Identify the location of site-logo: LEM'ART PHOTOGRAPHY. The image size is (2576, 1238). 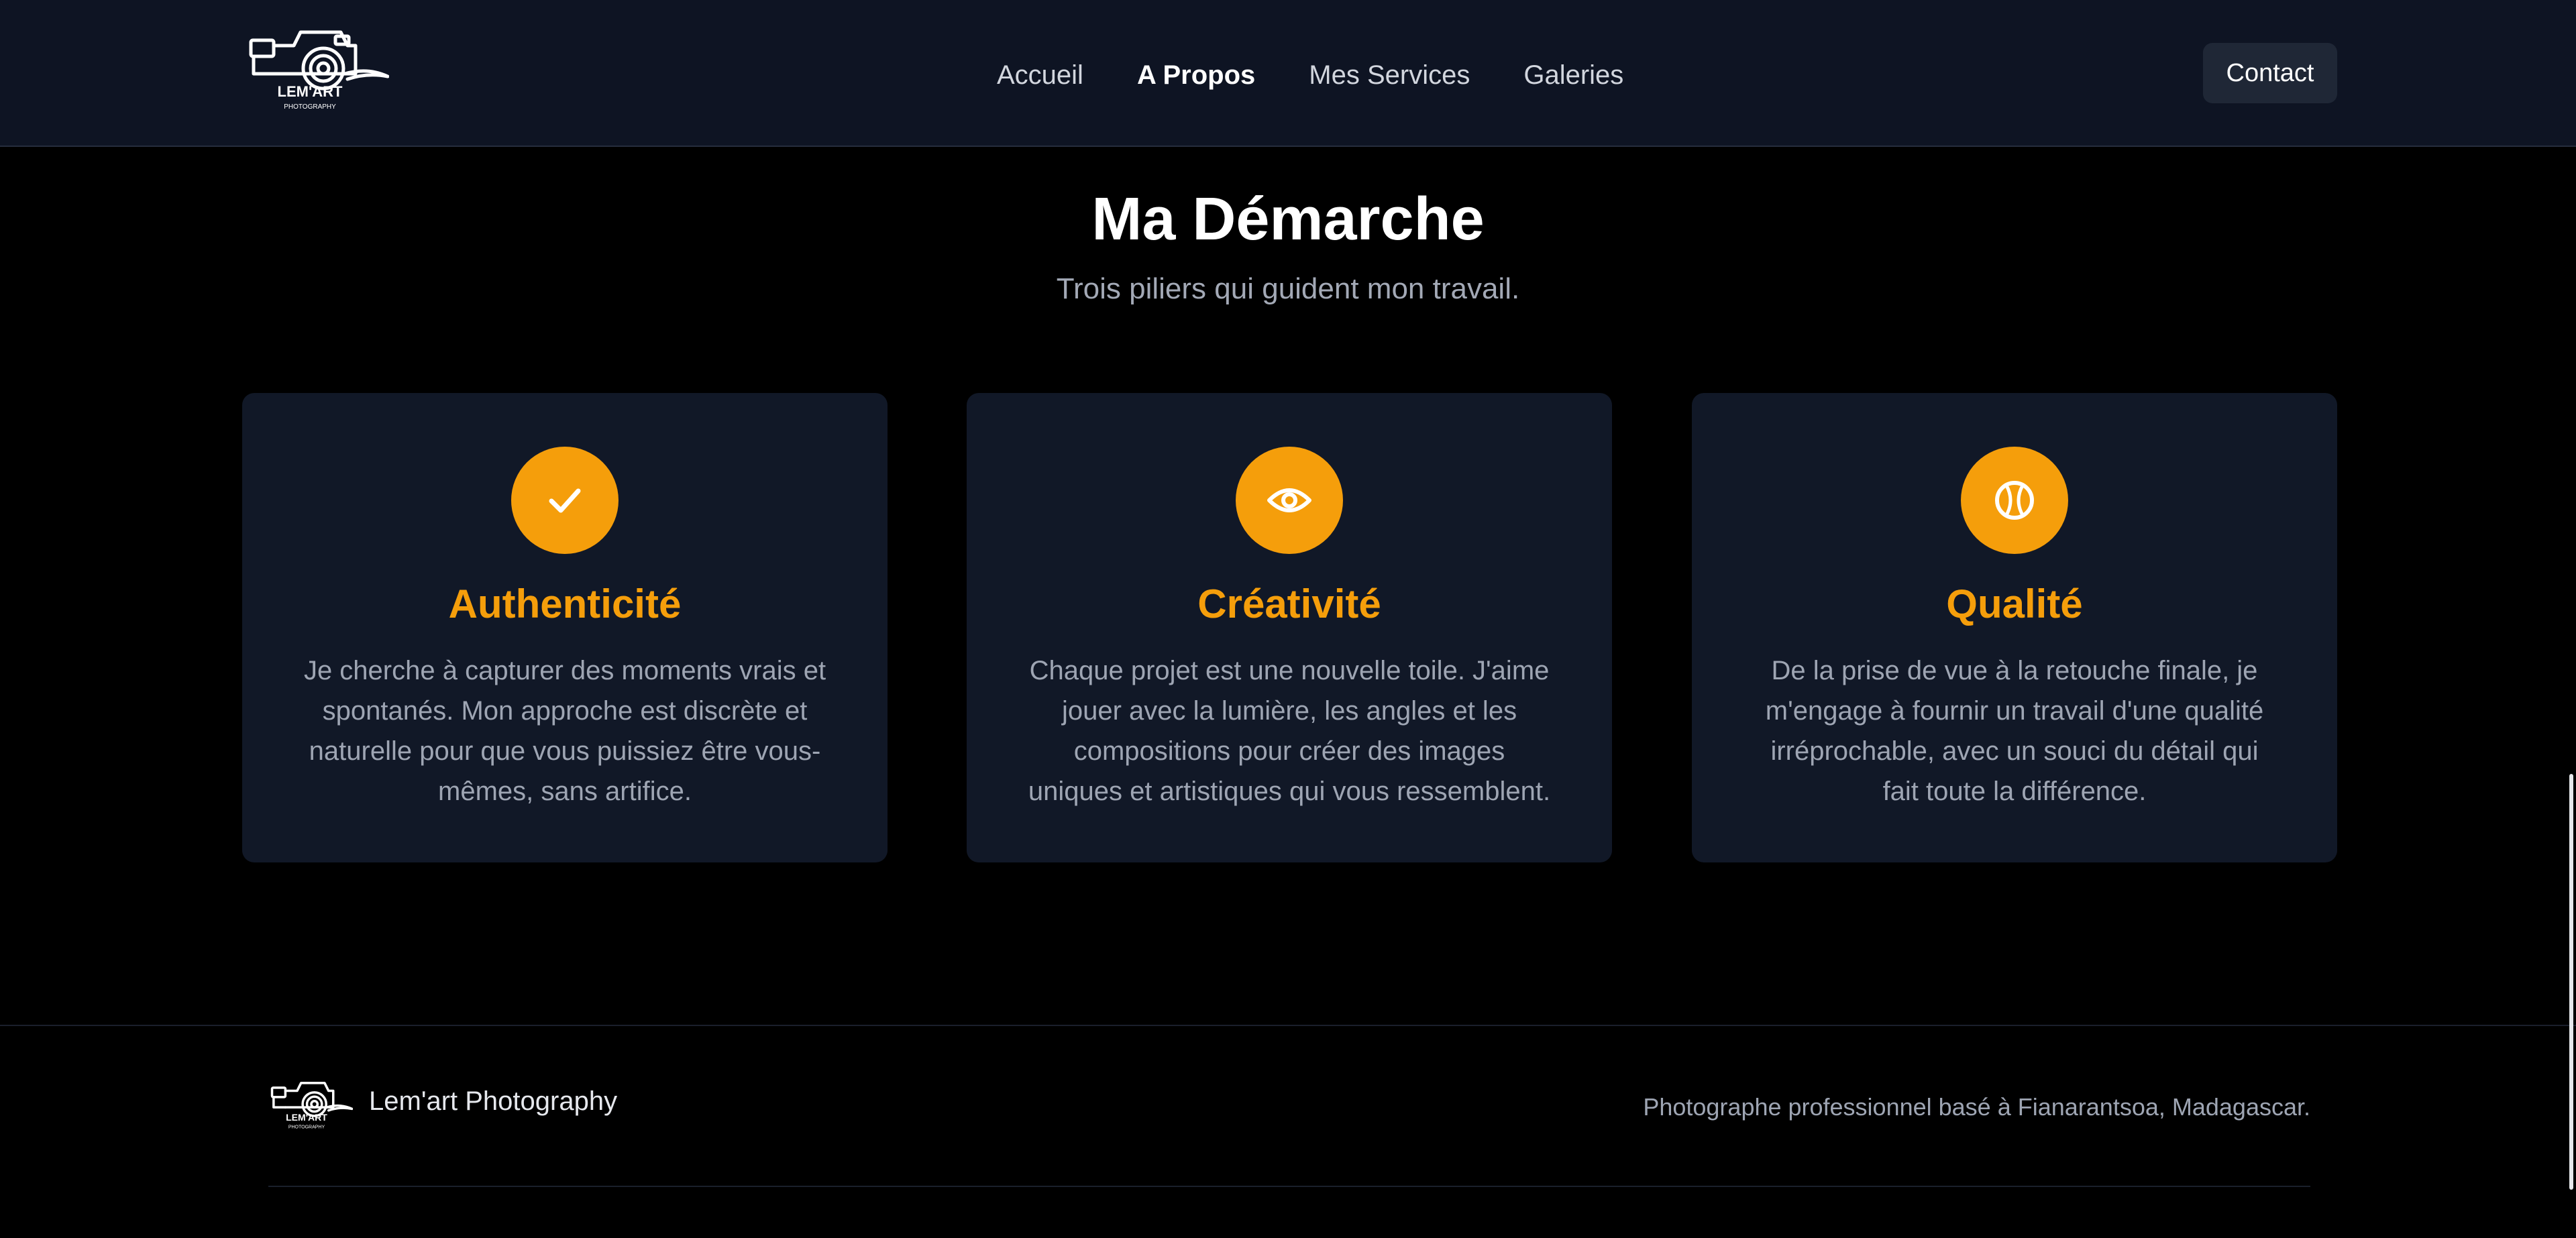
(318, 69).